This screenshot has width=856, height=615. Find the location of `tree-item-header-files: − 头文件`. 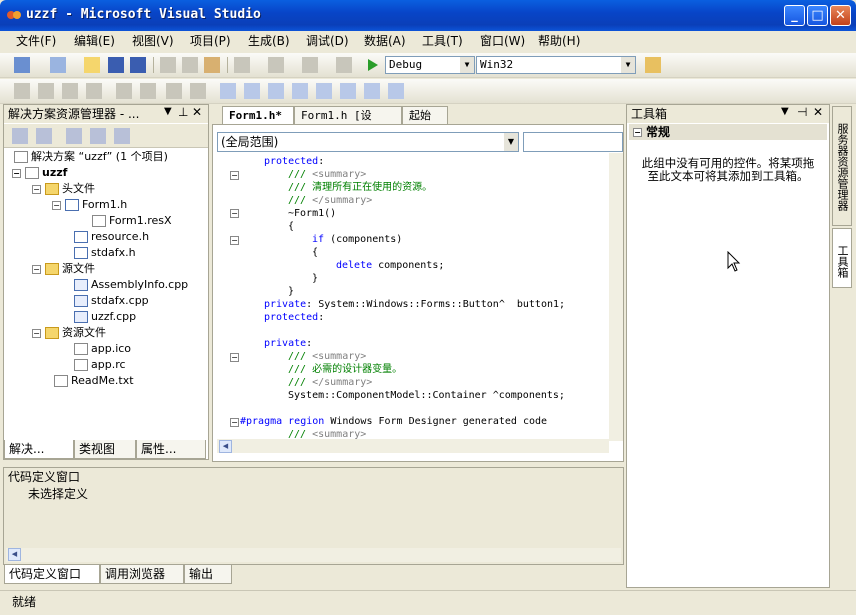

tree-item-header-files: − 头文件 is located at coordinates (63, 189).